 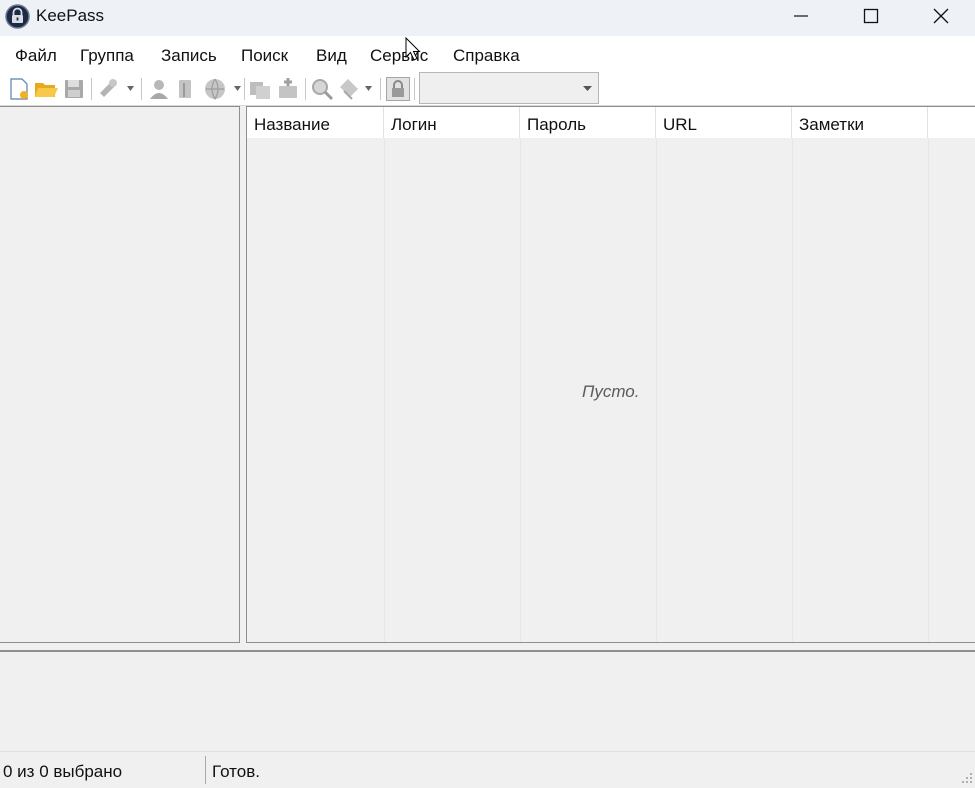 What do you see at coordinates (70, 15) in the screenshot?
I see `window-title: KeePass` at bounding box center [70, 15].